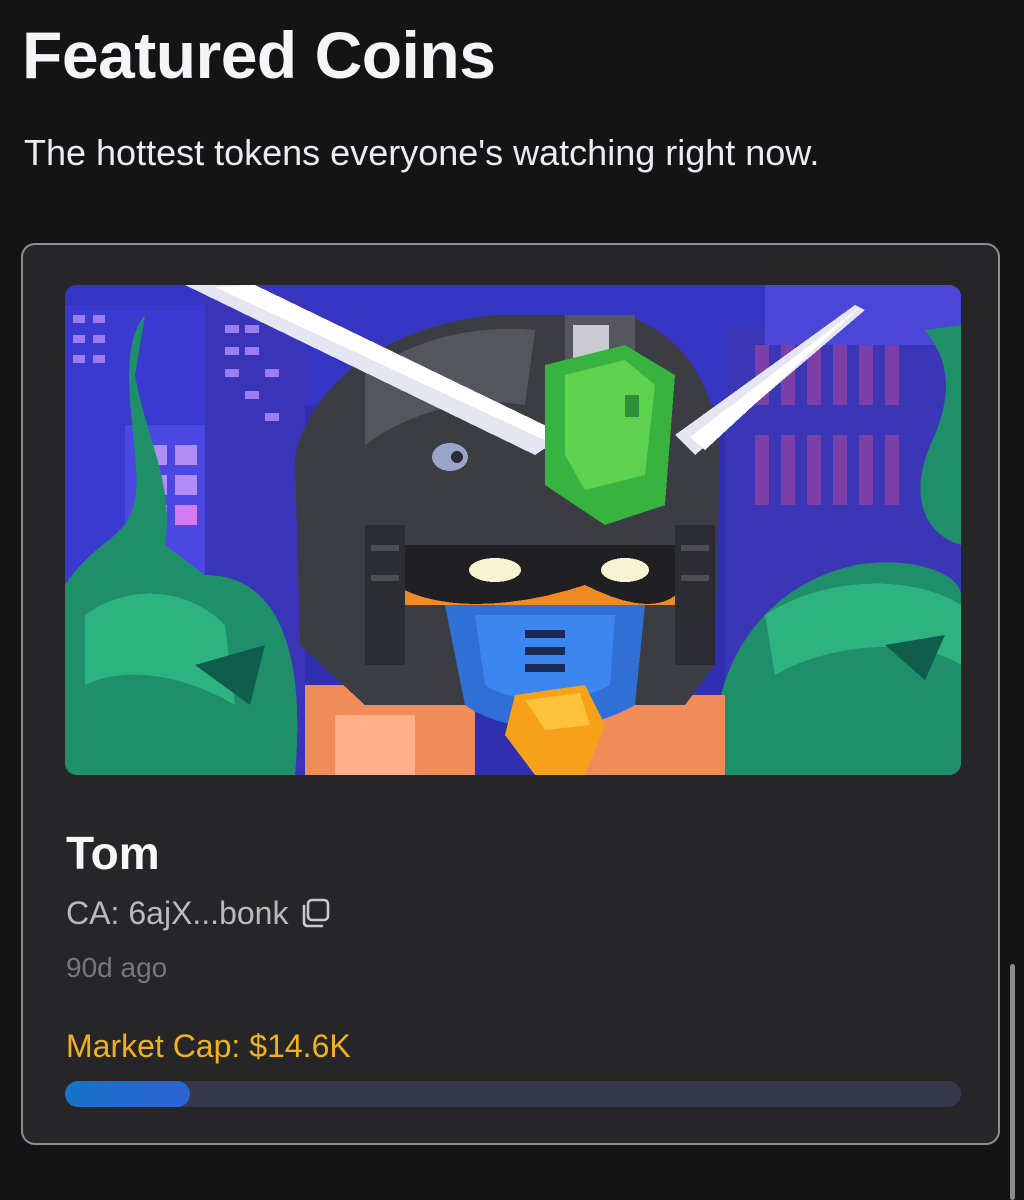 The width and height of the screenshot is (1024, 1200). I want to click on contract-address-prefix: CA:, so click(93, 913).